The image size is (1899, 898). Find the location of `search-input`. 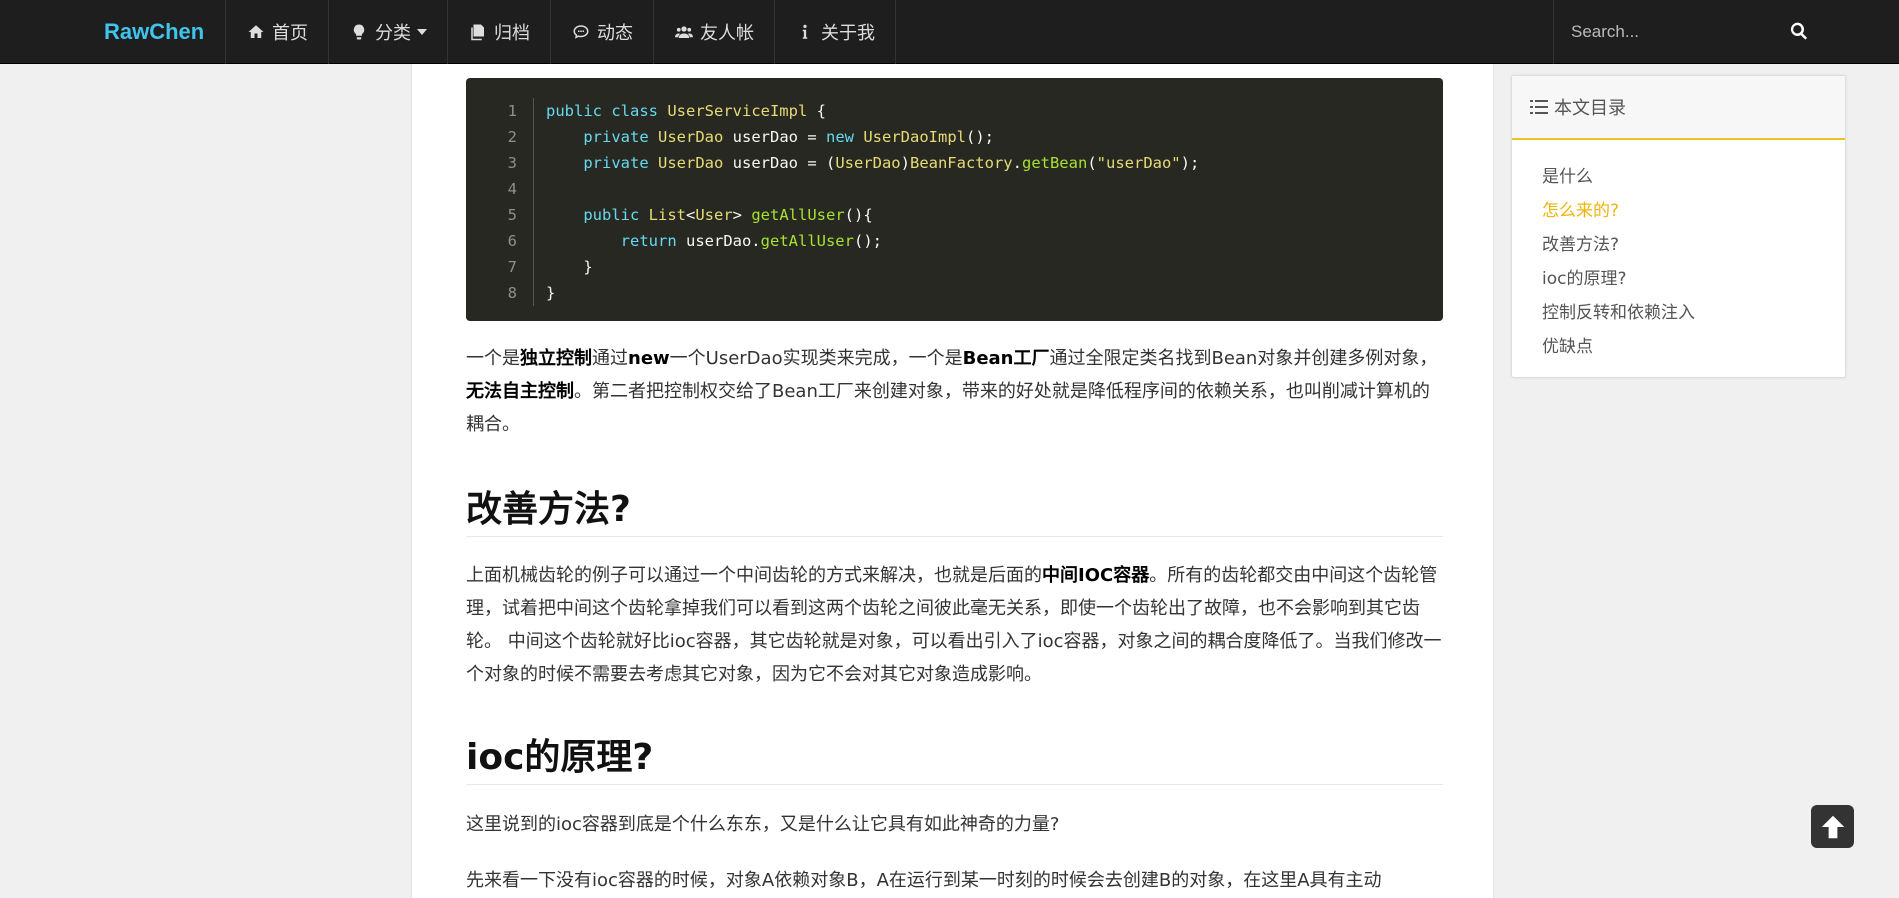

search-input is located at coordinates (1664, 32).